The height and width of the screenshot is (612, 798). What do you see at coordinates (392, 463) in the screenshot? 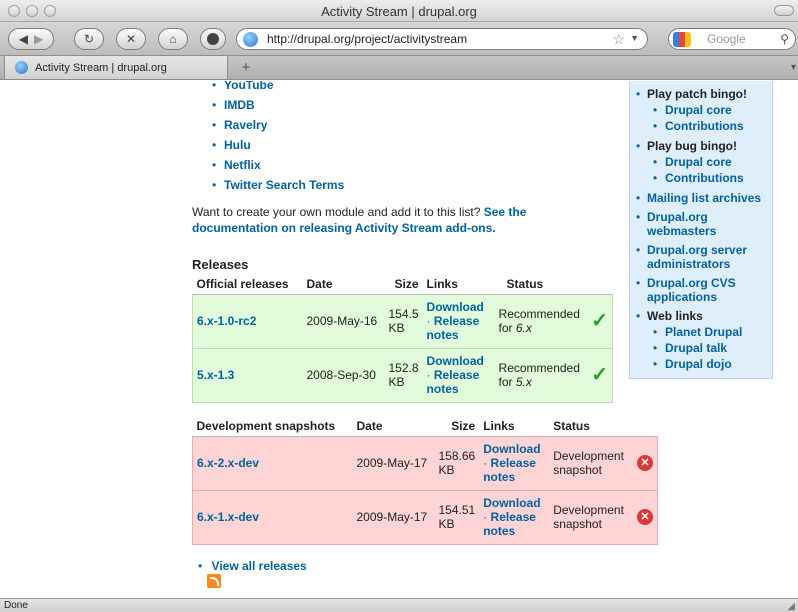
I see `snapshot-date: 2009-May-17` at bounding box center [392, 463].